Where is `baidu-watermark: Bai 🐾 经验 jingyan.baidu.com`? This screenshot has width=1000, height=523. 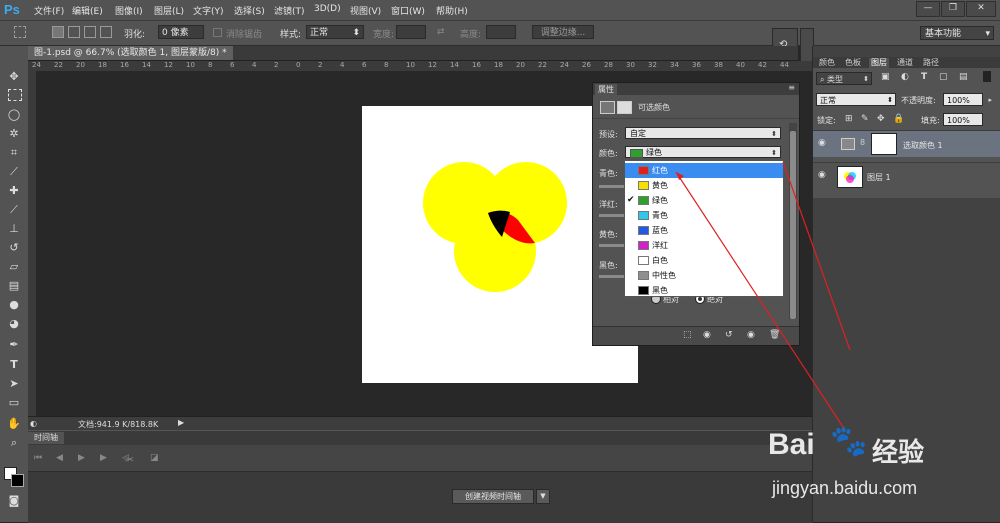 baidu-watermark: Bai 🐾 经验 jingyan.baidu.com is located at coordinates (878, 468).